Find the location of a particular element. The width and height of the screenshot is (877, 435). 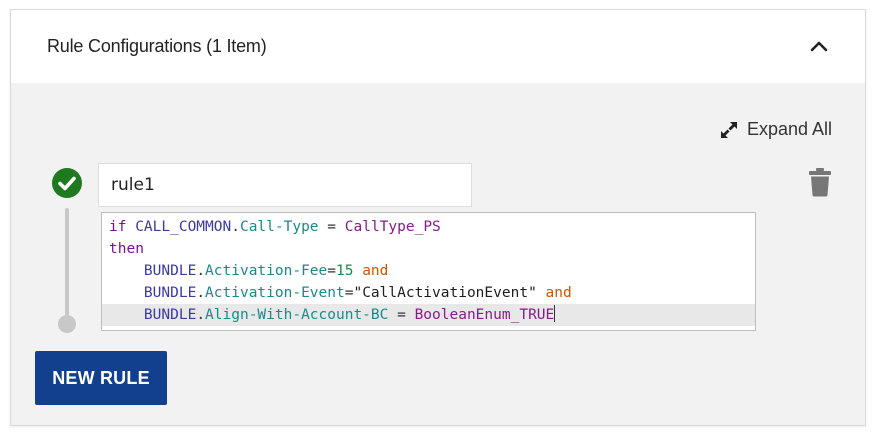

code-token: Activation-Fee is located at coordinates (266, 271).